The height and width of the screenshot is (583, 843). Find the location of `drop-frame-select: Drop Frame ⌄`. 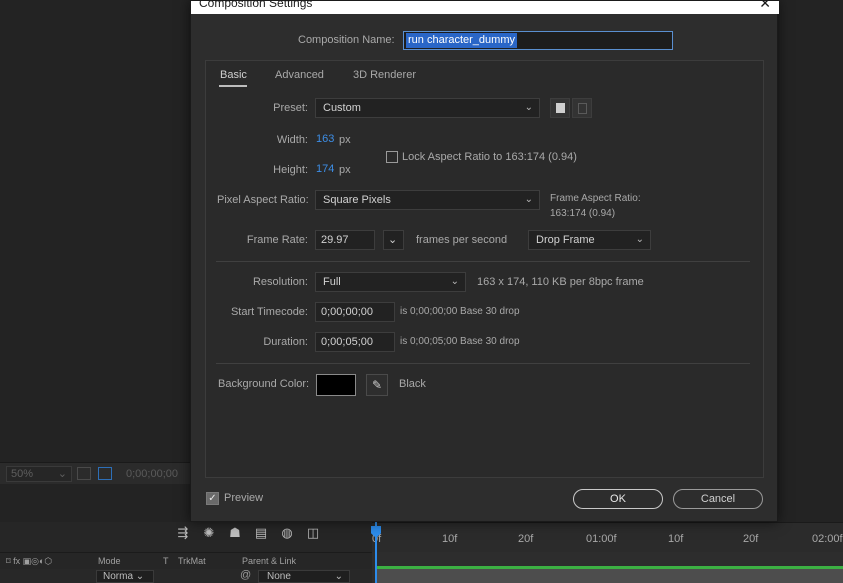

drop-frame-select: Drop Frame ⌄ is located at coordinates (589, 240).